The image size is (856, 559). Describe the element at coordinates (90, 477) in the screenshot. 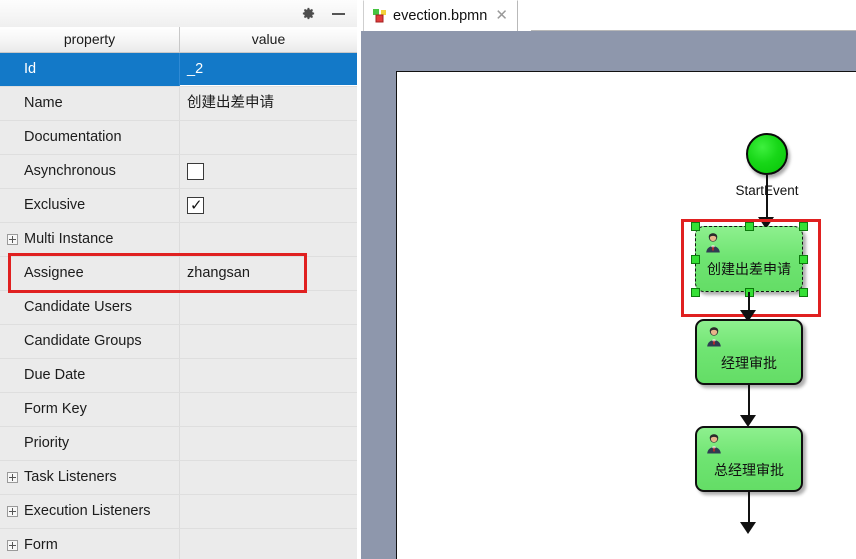

I see `property-name-cell: Task Listeners` at that location.